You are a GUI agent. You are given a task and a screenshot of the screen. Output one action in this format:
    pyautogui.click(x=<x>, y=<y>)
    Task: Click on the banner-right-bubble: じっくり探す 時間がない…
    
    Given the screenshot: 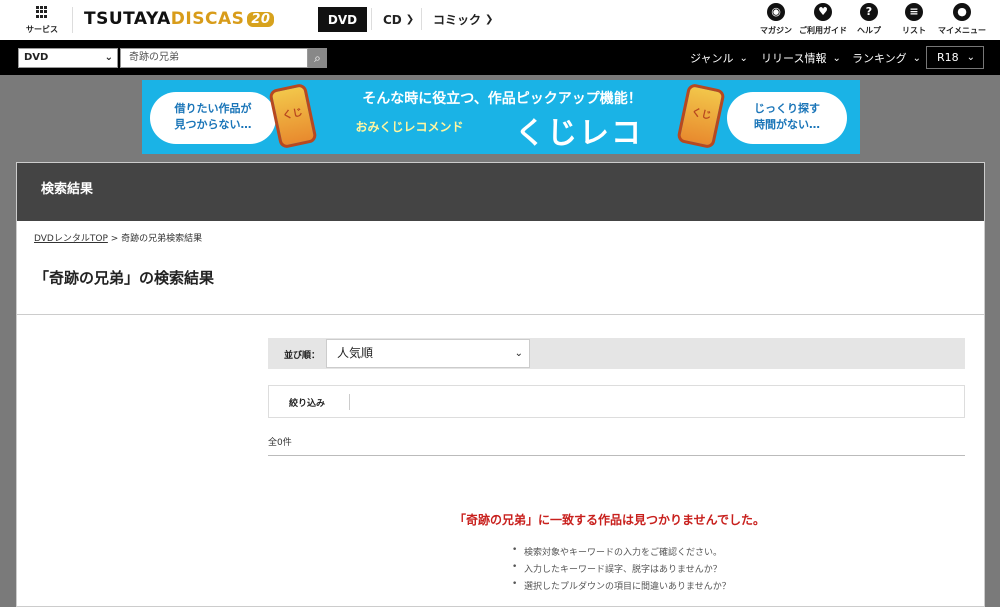 What is the action you would take?
    pyautogui.click(x=787, y=118)
    